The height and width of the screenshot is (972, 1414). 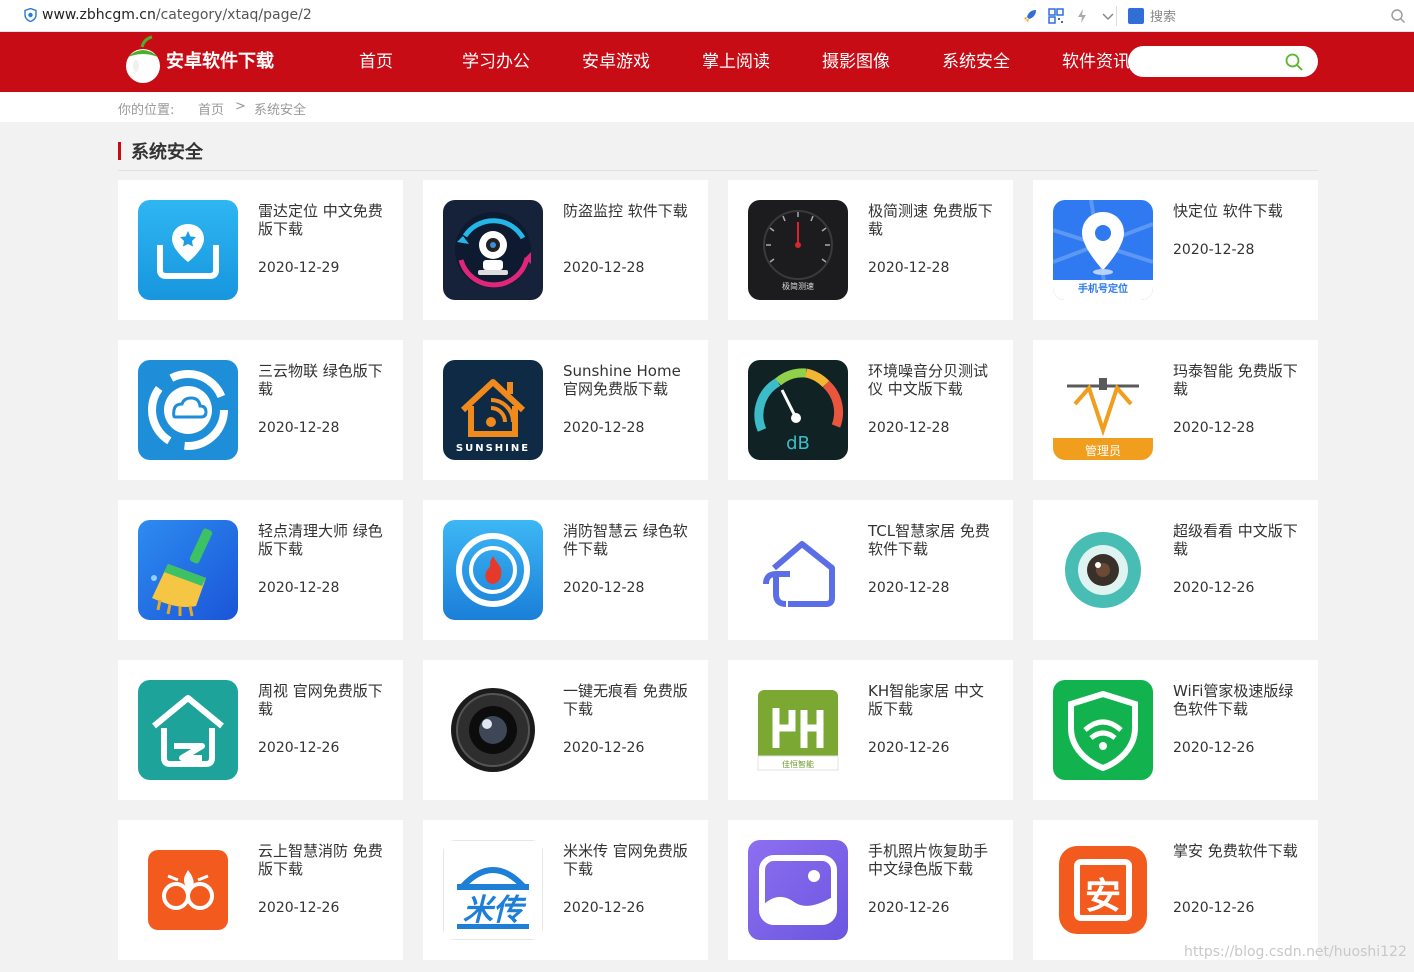 What do you see at coordinates (493, 410) in the screenshot?
I see `sunshine-home-icon: SUNSHINE` at bounding box center [493, 410].